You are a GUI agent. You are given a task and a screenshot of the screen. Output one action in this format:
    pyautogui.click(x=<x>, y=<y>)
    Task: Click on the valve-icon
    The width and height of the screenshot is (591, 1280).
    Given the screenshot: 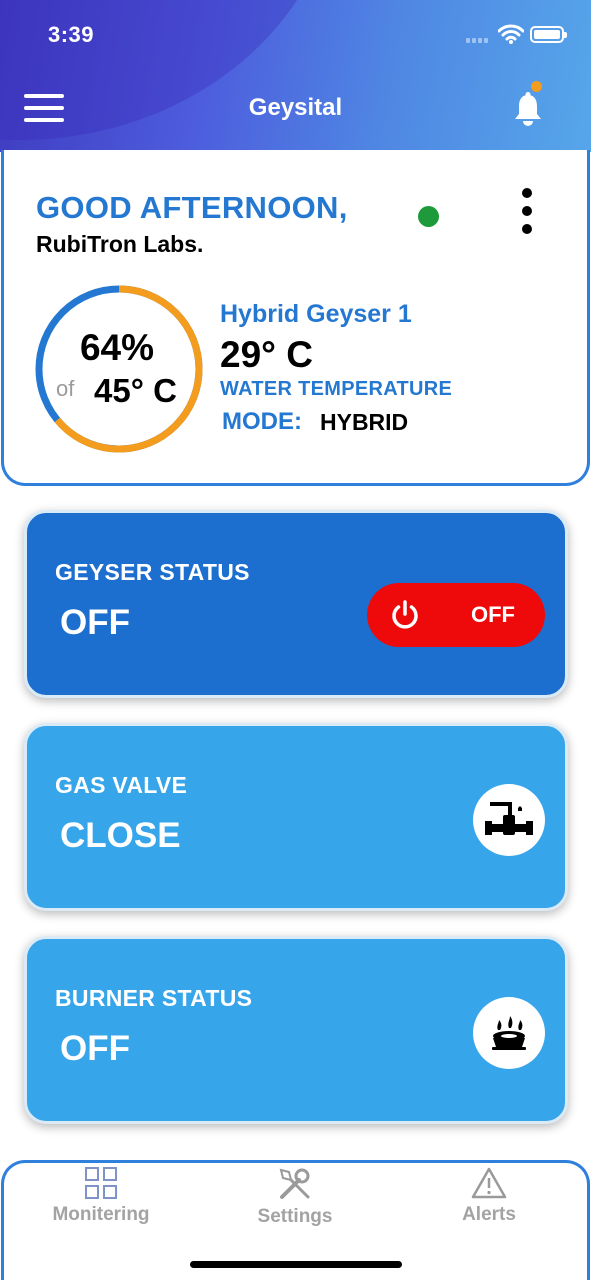 What is the action you would take?
    pyautogui.click(x=509, y=820)
    